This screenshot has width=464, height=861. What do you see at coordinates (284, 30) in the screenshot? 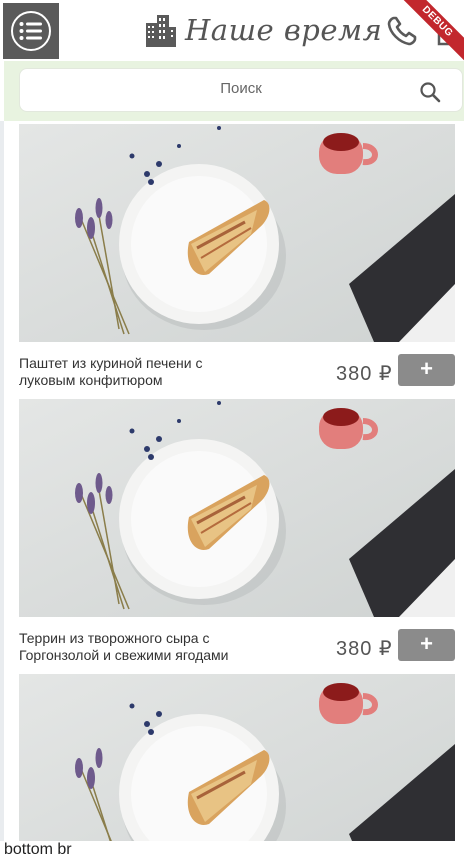
I see `logo-text: Наше время` at bounding box center [284, 30].